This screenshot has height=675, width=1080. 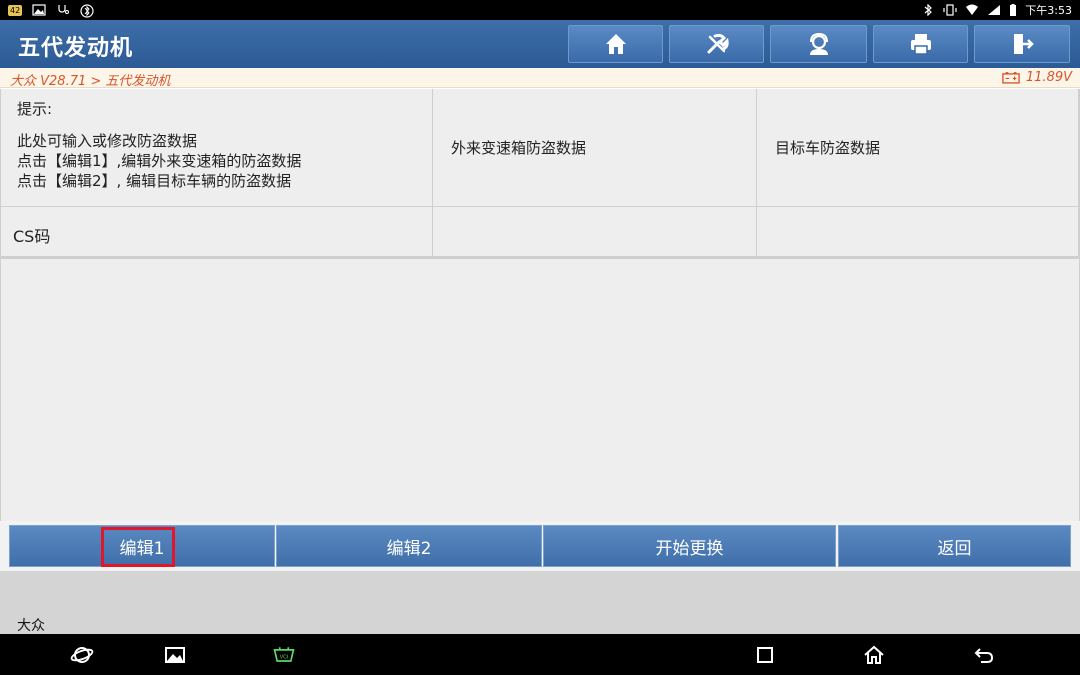 I want to click on exit-icon, so click(x=1024, y=44).